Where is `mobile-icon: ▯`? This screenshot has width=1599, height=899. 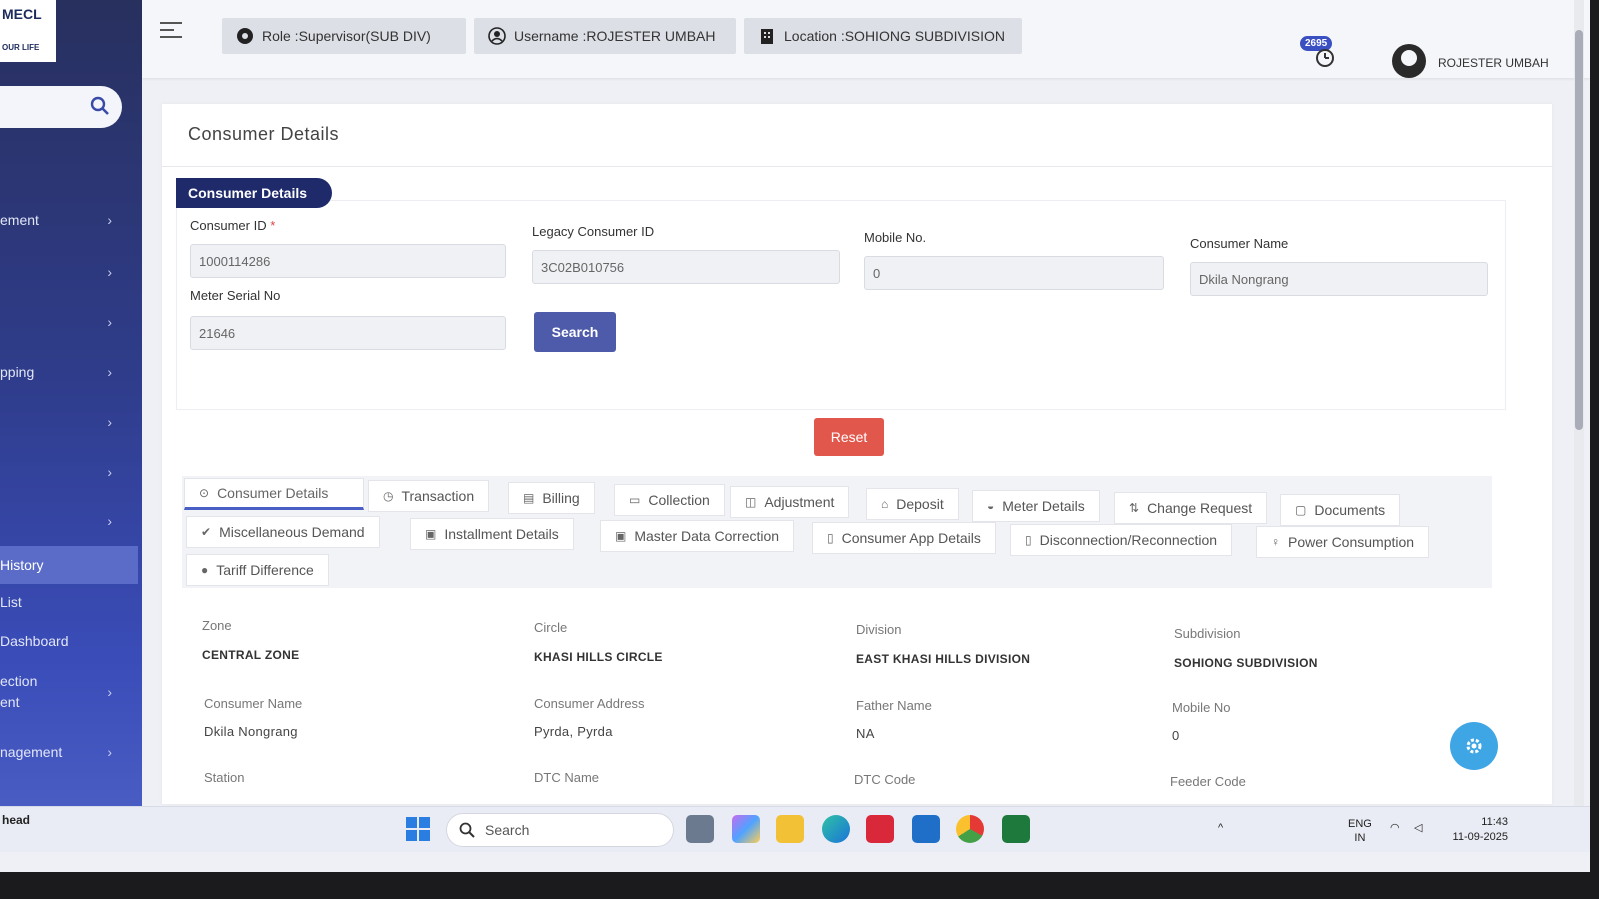
mobile-icon: ▯ is located at coordinates (830, 538).